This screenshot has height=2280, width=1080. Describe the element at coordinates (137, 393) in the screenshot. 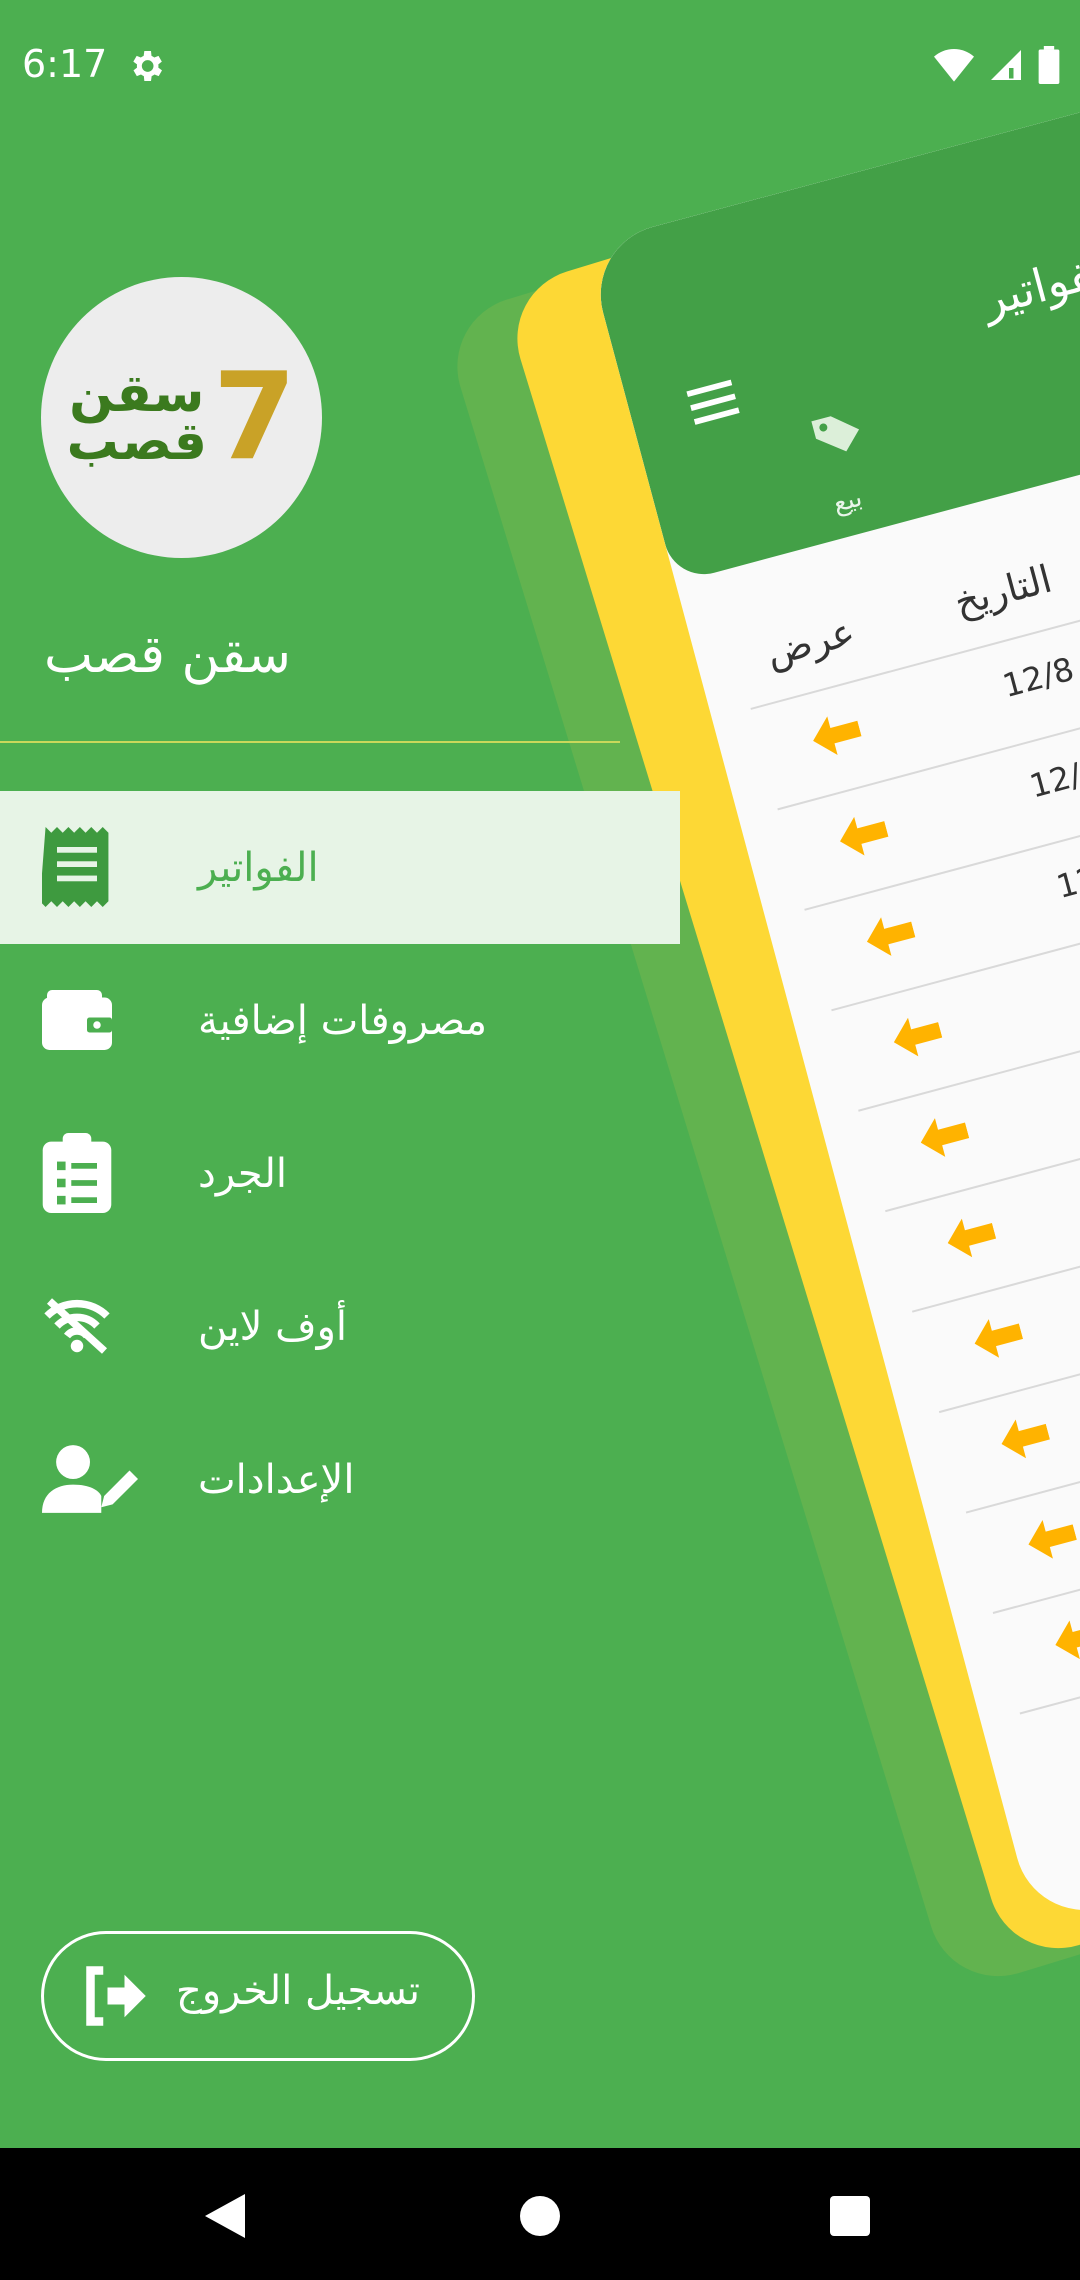

I see `logo-text-top: سقن` at that location.